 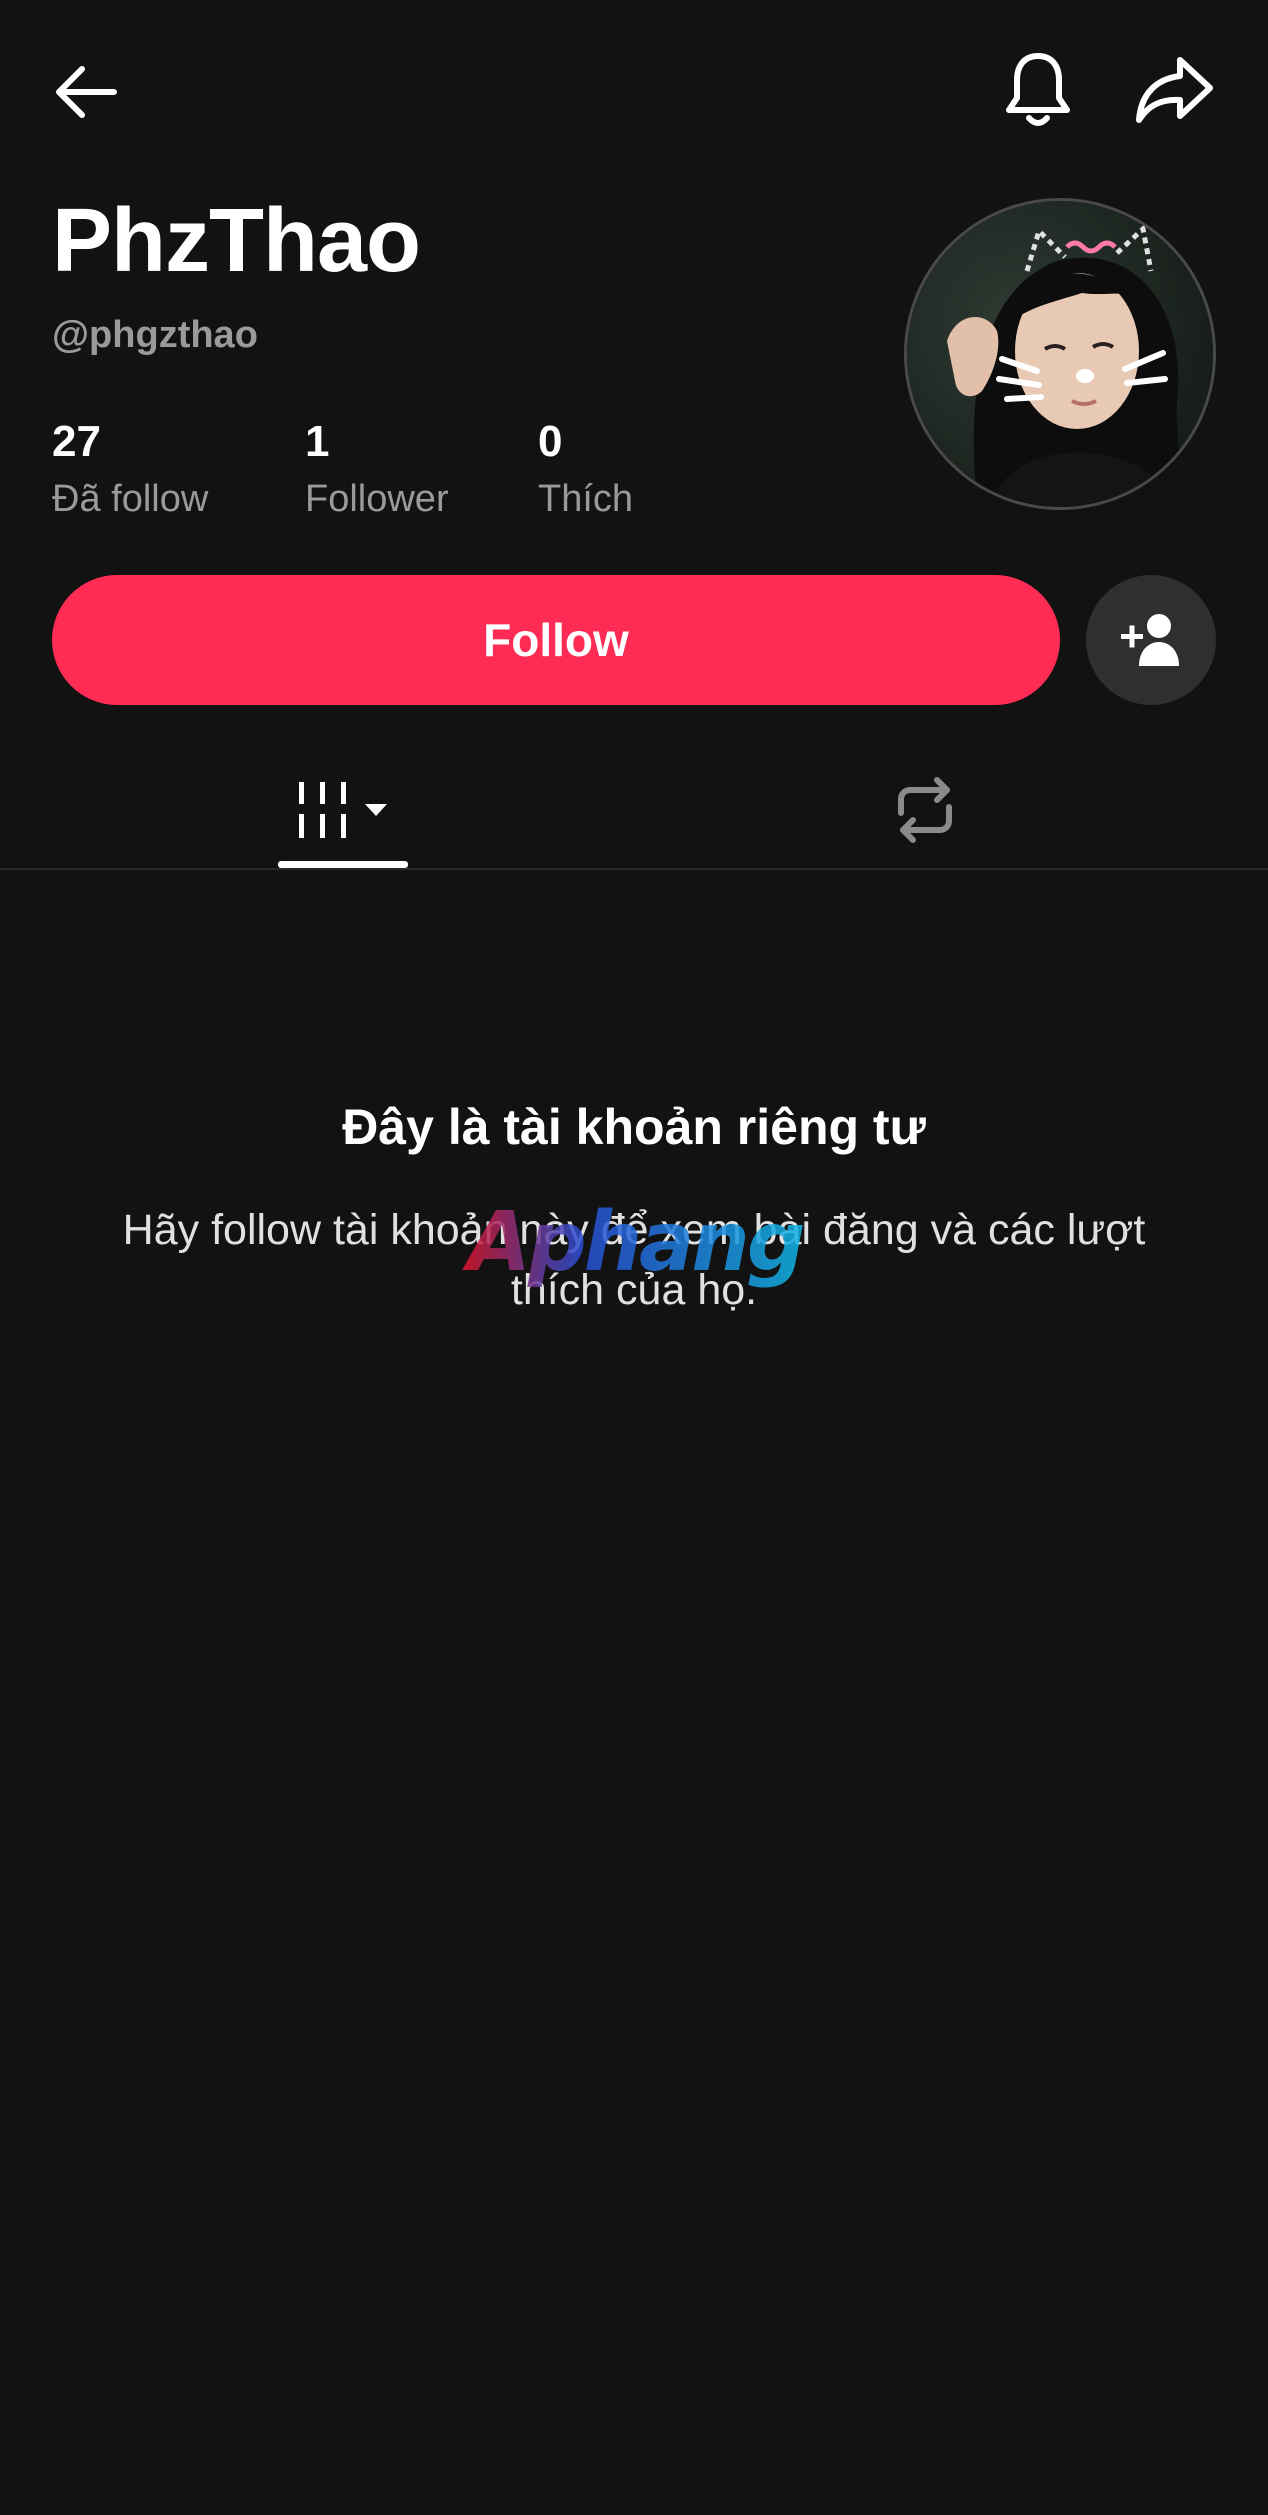 I want to click on back-arrow-icon, so click(x=86, y=92).